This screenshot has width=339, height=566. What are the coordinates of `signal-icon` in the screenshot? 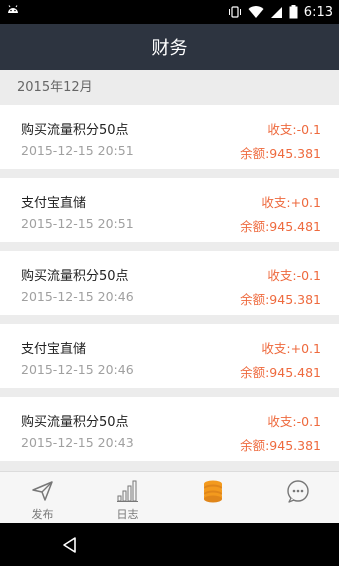 It's located at (276, 12).